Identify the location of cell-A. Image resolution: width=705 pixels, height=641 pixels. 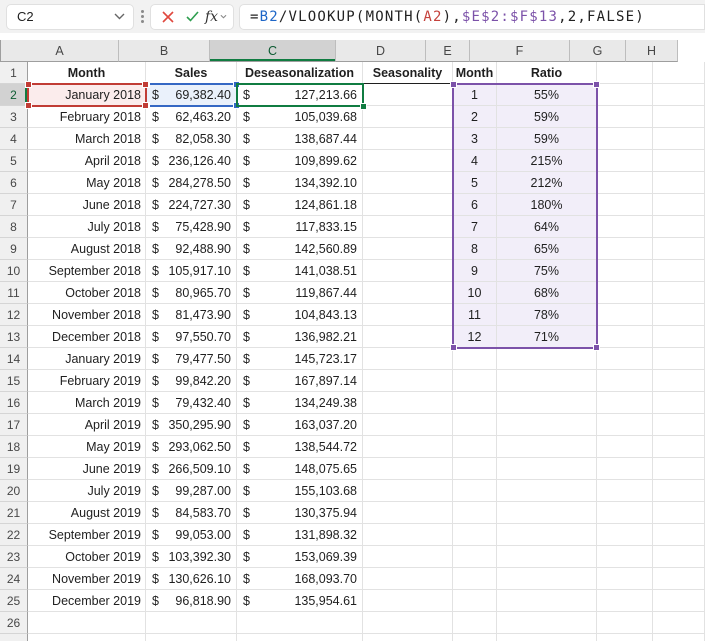
(87, 623).